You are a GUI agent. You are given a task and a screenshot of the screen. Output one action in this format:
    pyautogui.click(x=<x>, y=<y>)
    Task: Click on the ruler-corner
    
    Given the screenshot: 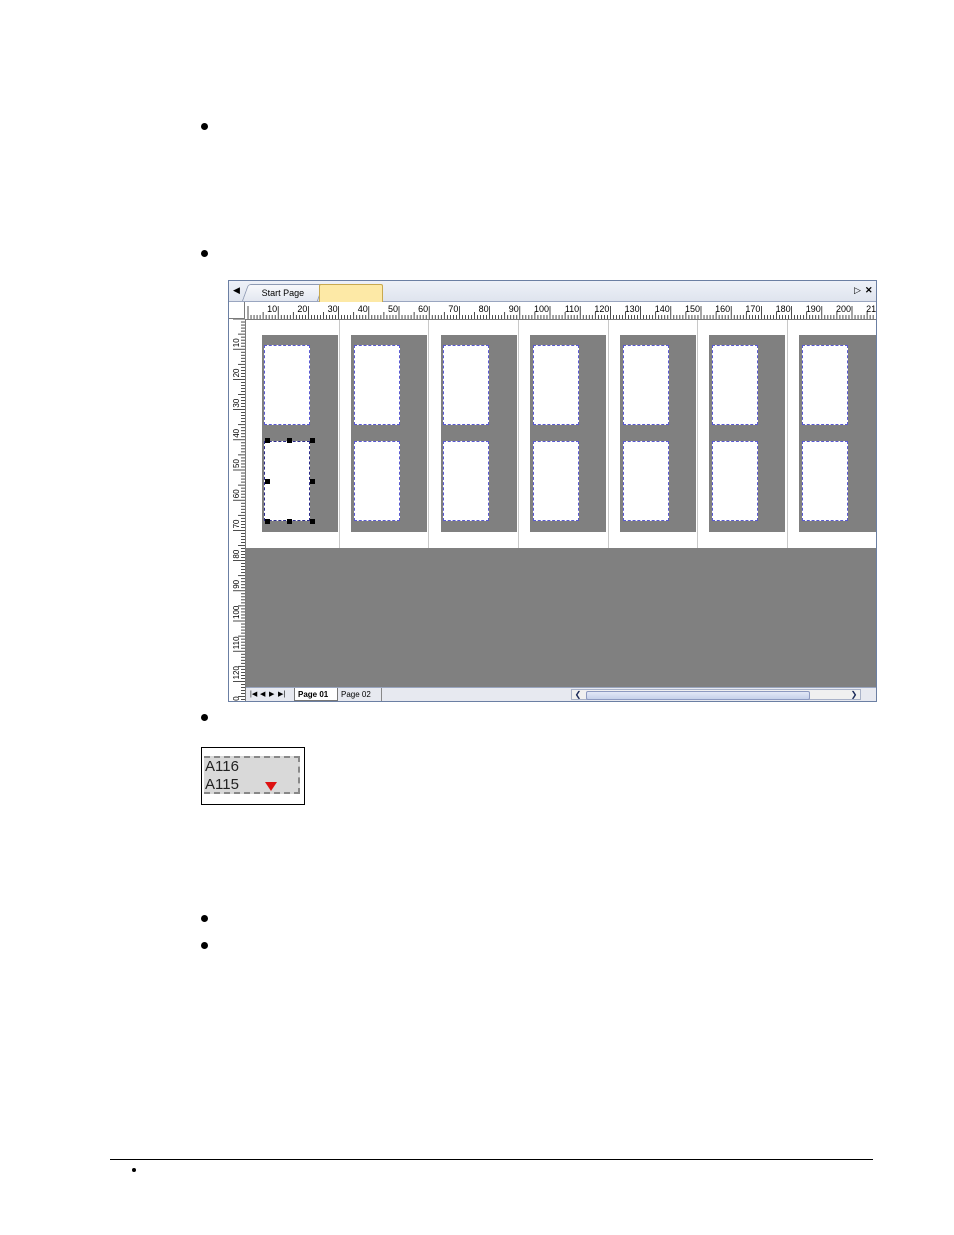 What is the action you would take?
    pyautogui.click(x=237, y=310)
    